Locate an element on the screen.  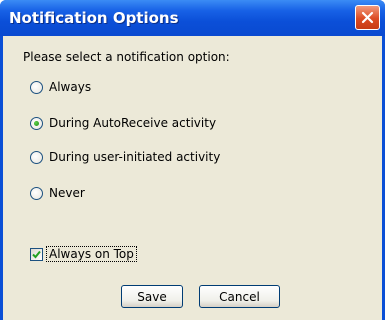
always-on-top-label: Always on Top is located at coordinates (91, 254).